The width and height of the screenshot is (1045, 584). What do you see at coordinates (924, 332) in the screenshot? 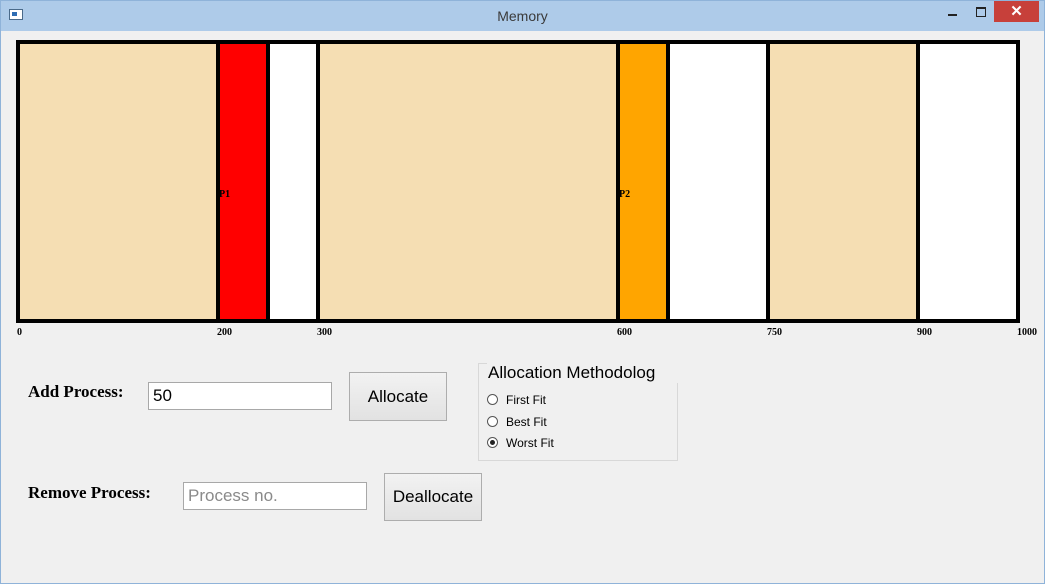
I see `memory-tick-label: 900` at bounding box center [924, 332].